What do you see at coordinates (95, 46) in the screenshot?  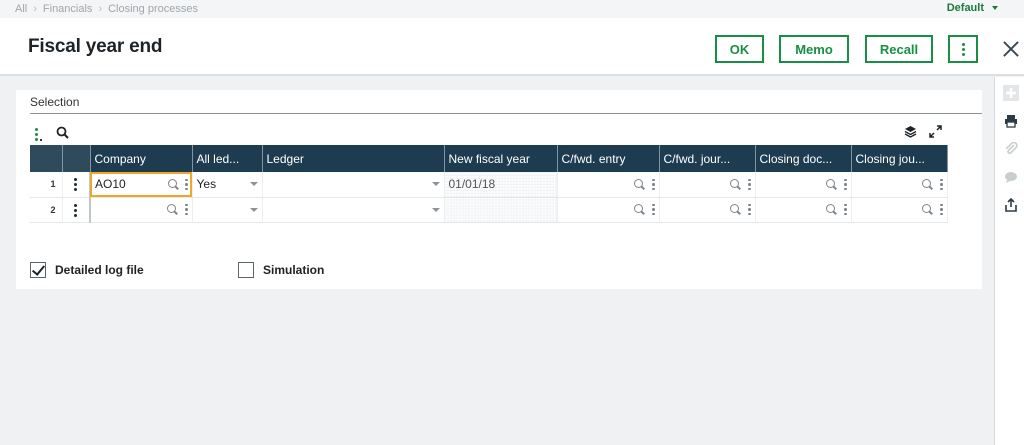 I see `page-title: Fiscal year end` at bounding box center [95, 46].